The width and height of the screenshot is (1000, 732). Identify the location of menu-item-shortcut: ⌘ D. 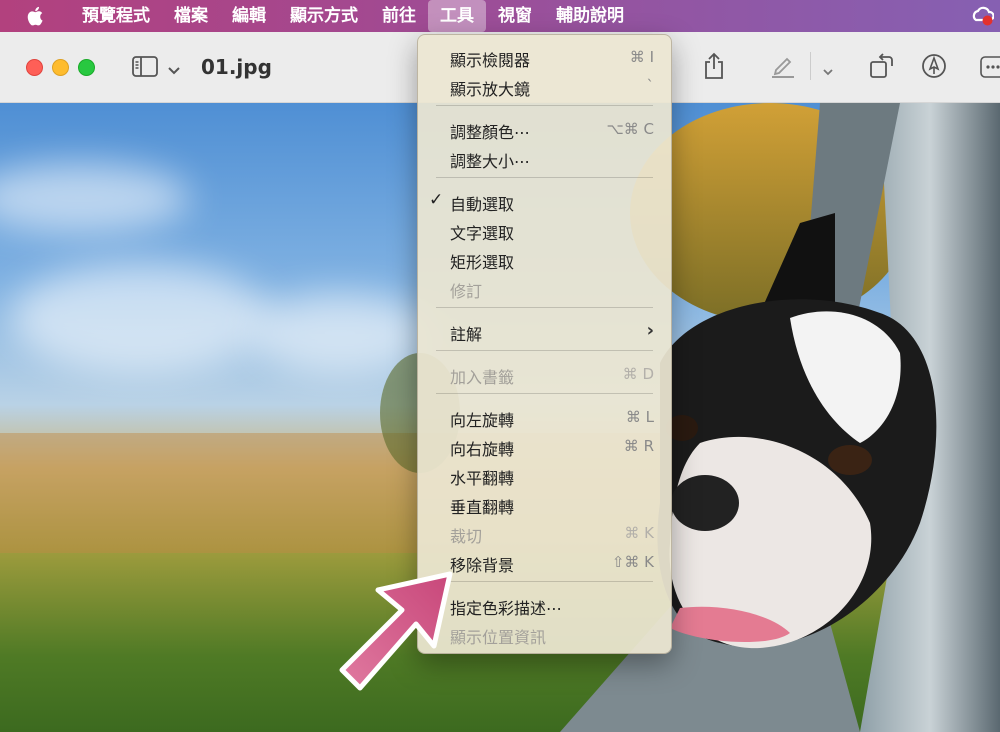
(638, 374).